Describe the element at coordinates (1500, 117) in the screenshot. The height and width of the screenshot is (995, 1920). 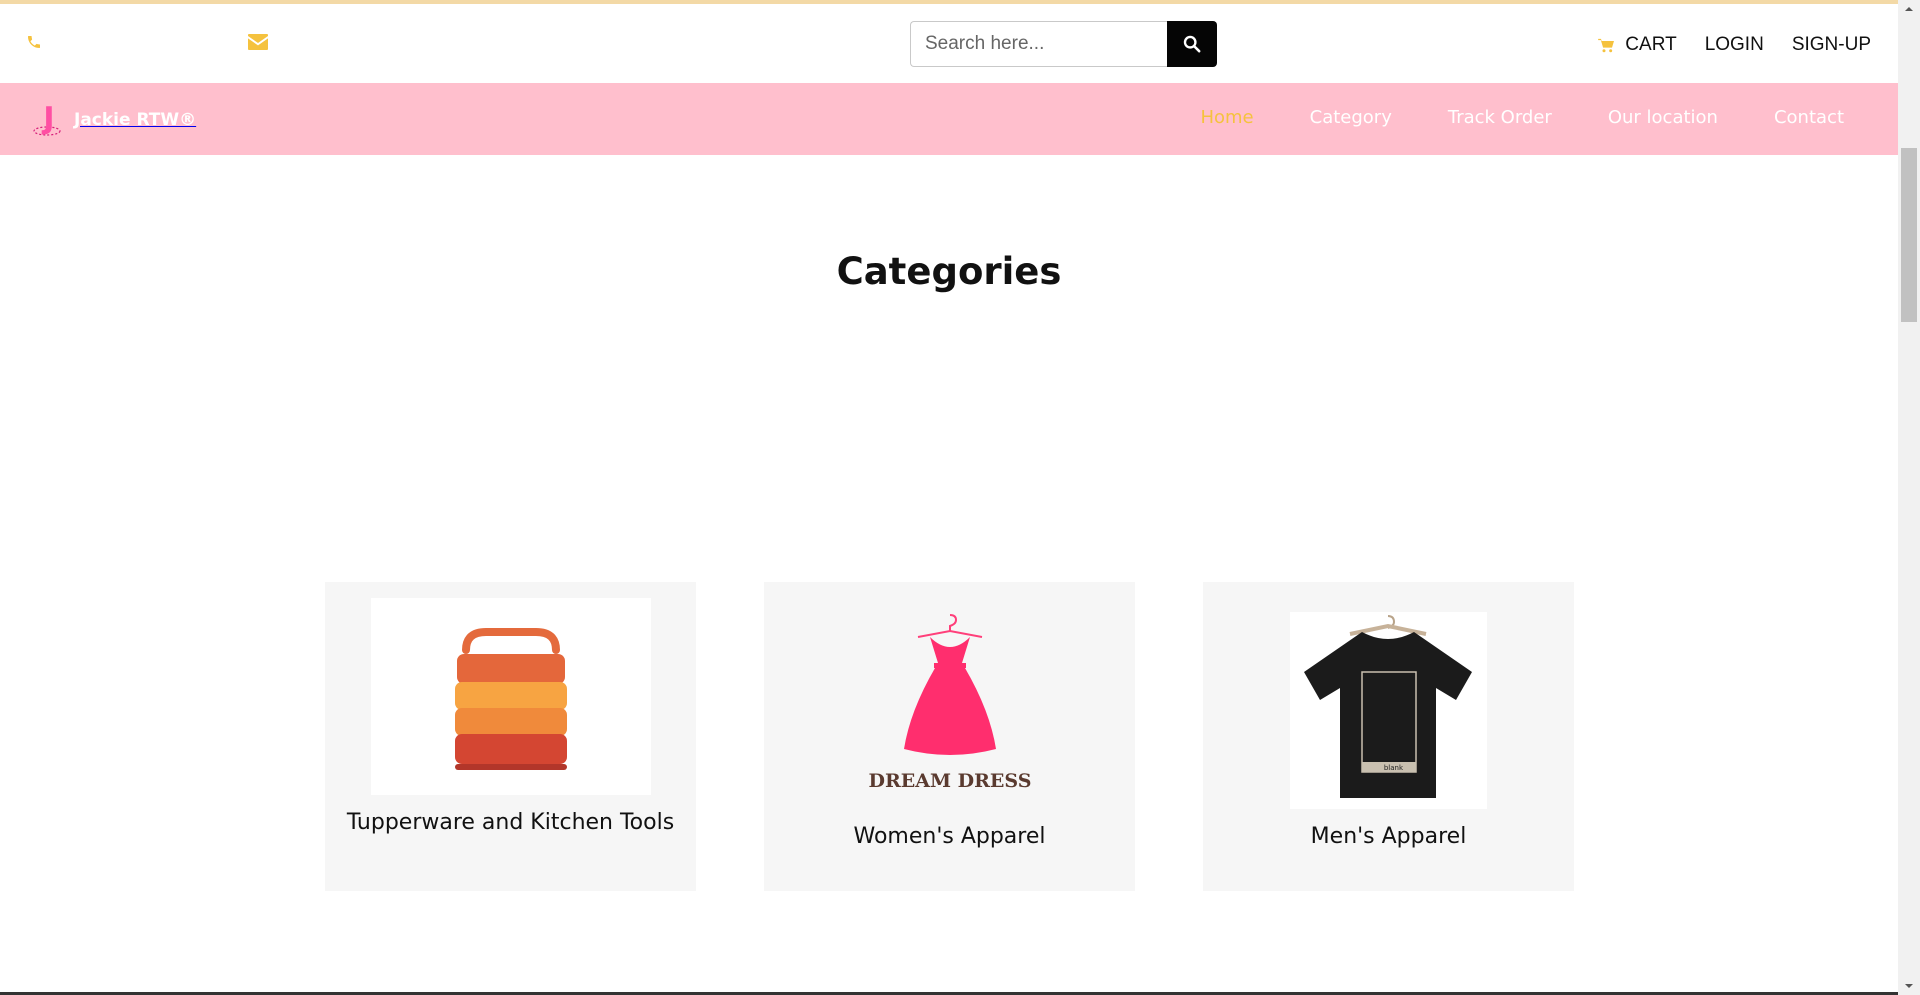
I see `nav-item-track-order: Track Order` at that location.